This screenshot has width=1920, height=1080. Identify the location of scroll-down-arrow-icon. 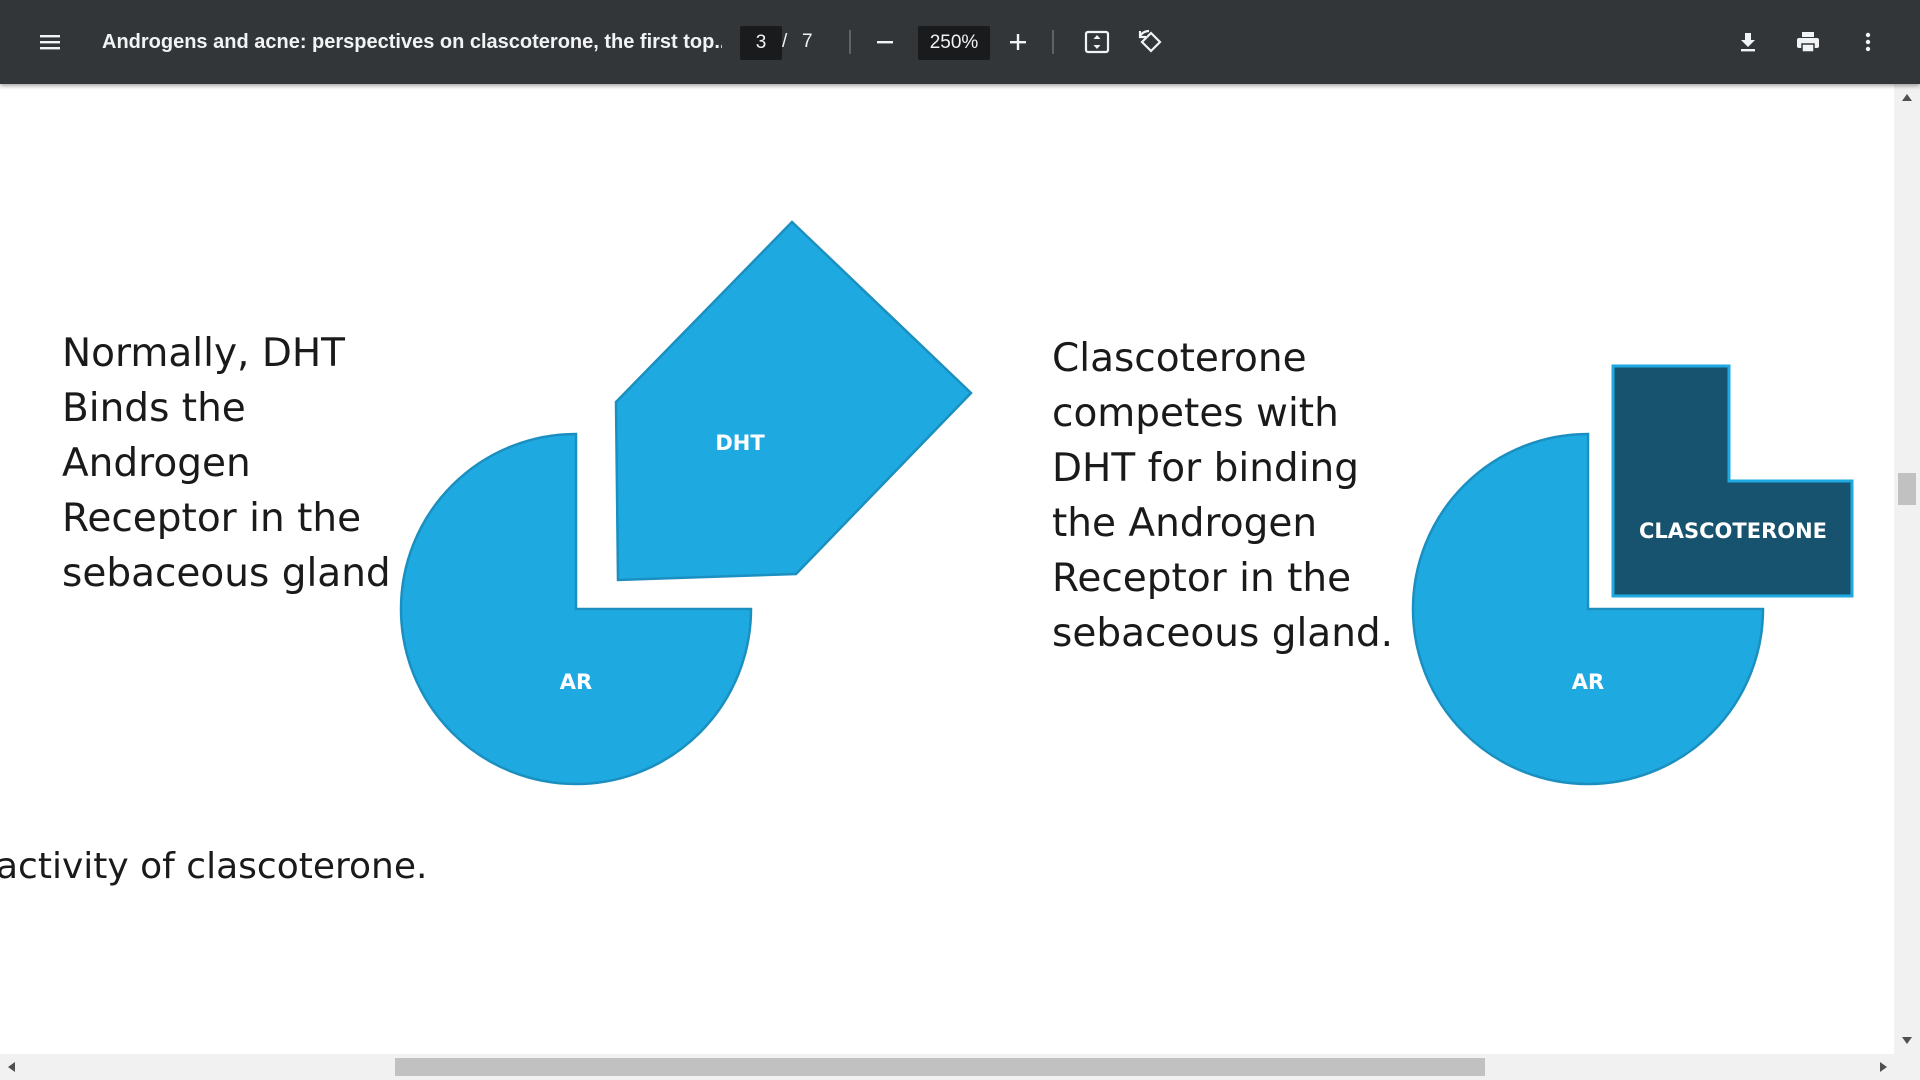
(1907, 1040).